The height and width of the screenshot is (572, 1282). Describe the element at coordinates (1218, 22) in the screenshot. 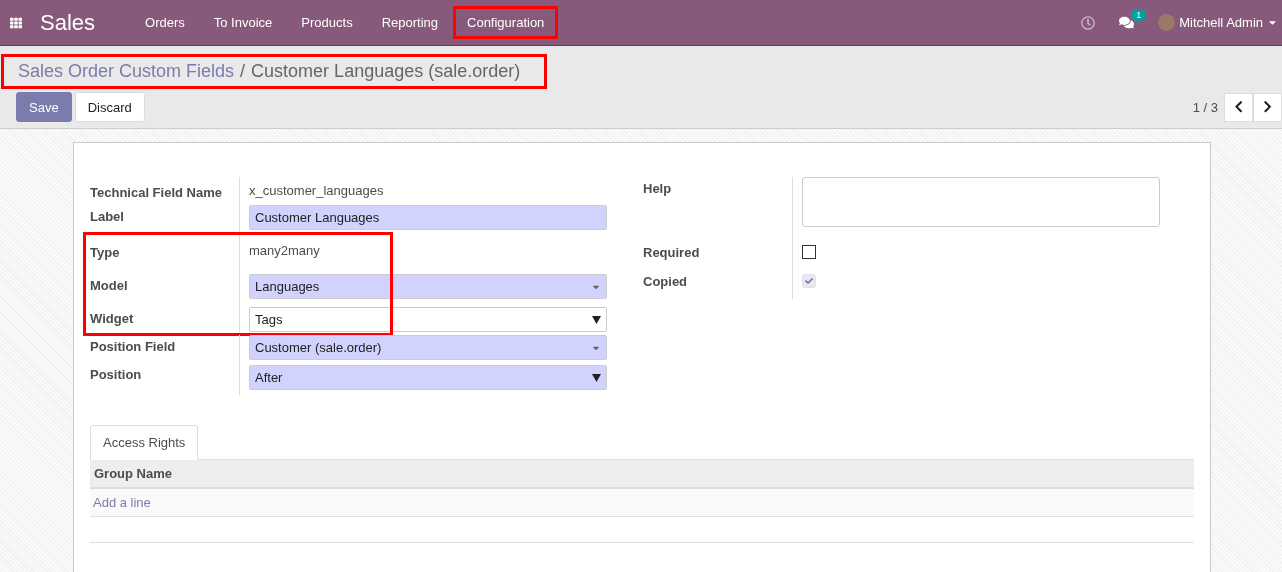

I see `user-menu: Mitchell Admin` at that location.